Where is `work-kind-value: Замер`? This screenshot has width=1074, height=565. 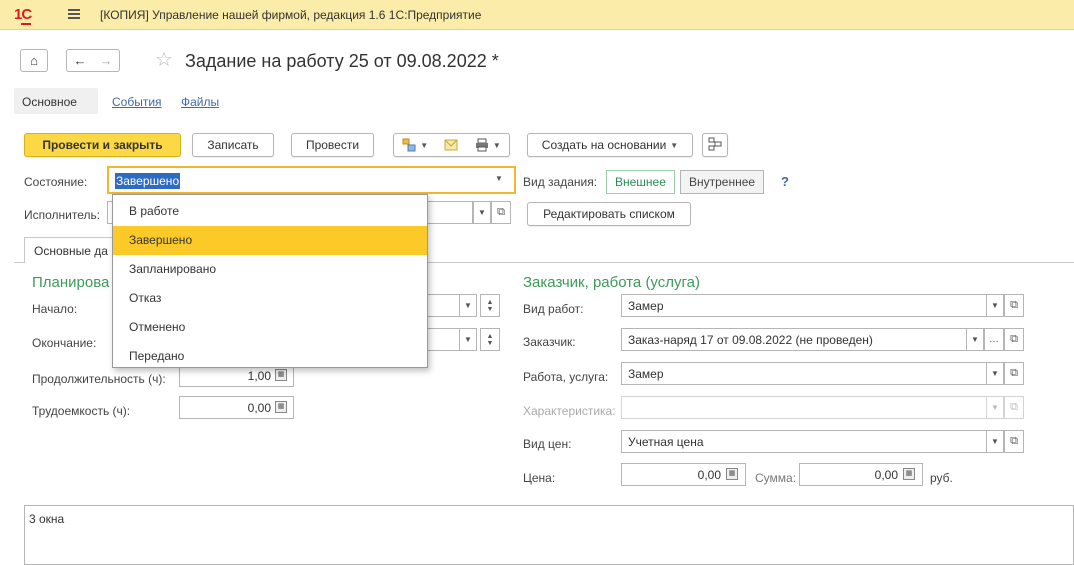 work-kind-value: Замер is located at coordinates (646, 306).